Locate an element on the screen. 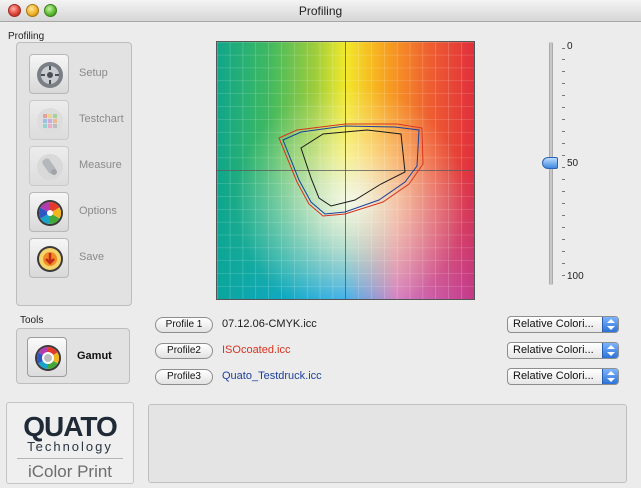  window-title: Profiling is located at coordinates (320, 11).